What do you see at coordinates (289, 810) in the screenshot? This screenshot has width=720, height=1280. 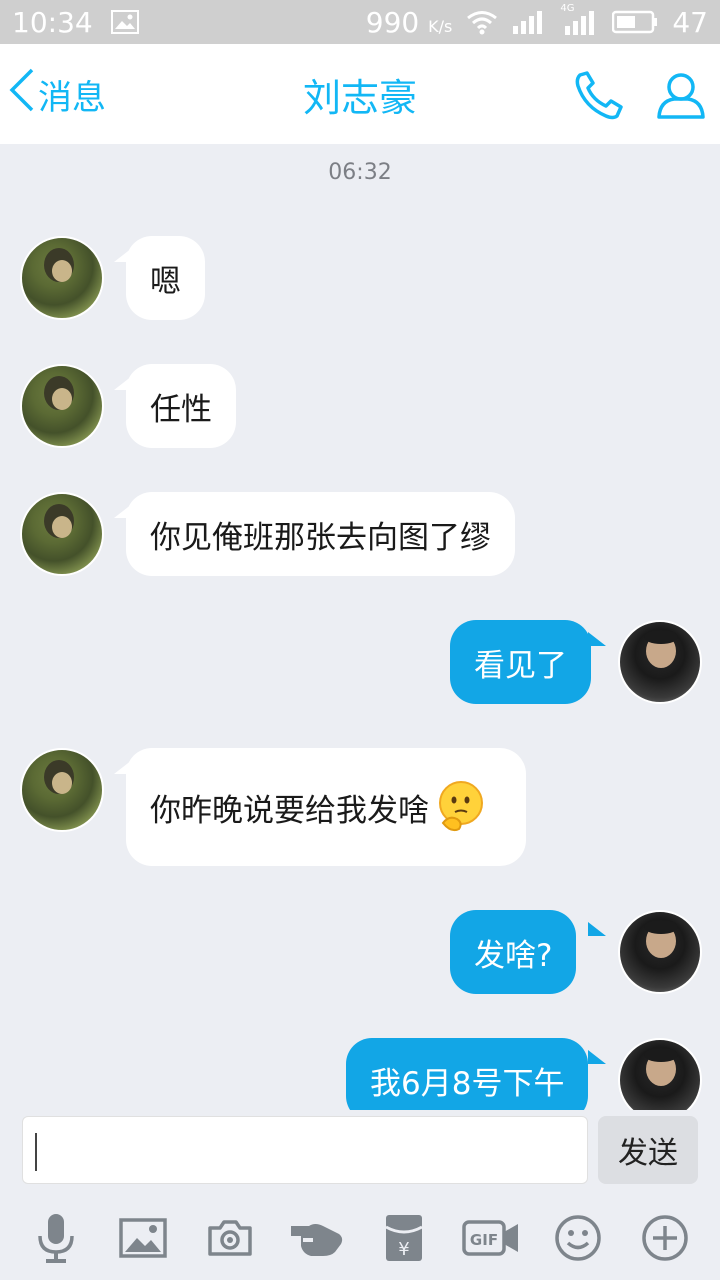 I see `message-text: 你昨晚说要给我发啥` at bounding box center [289, 810].